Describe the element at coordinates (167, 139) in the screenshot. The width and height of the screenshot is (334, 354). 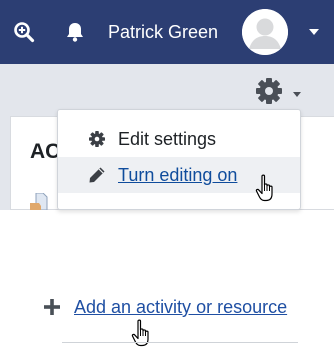
I see `menu-item-label: Edit settings` at that location.